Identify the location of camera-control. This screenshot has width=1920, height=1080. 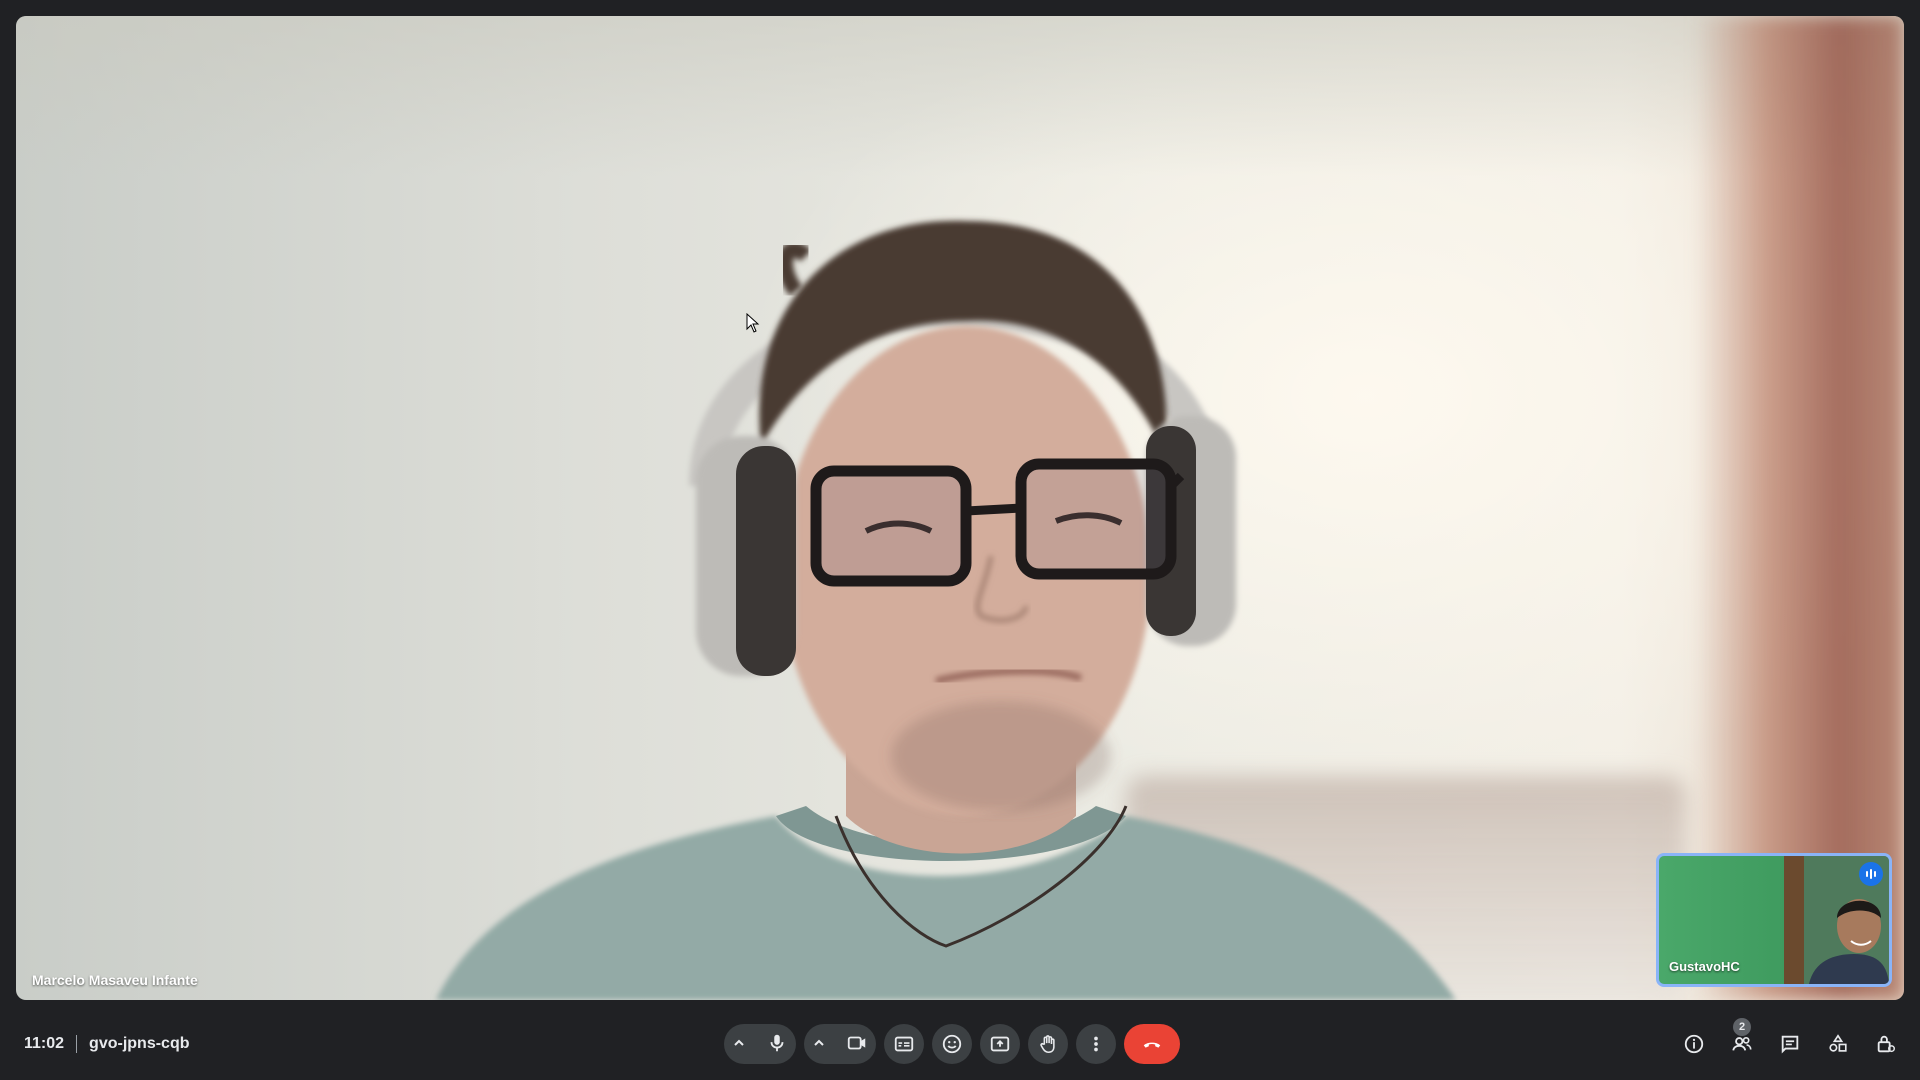
(840, 1044).